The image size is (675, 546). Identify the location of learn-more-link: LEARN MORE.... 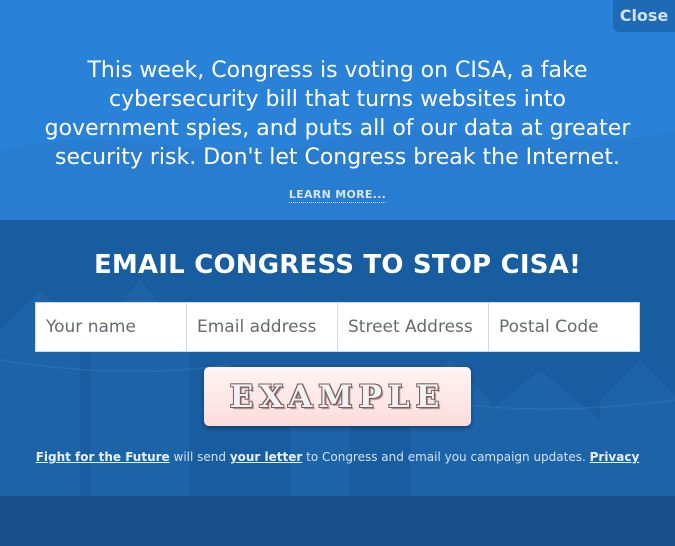
(337, 195).